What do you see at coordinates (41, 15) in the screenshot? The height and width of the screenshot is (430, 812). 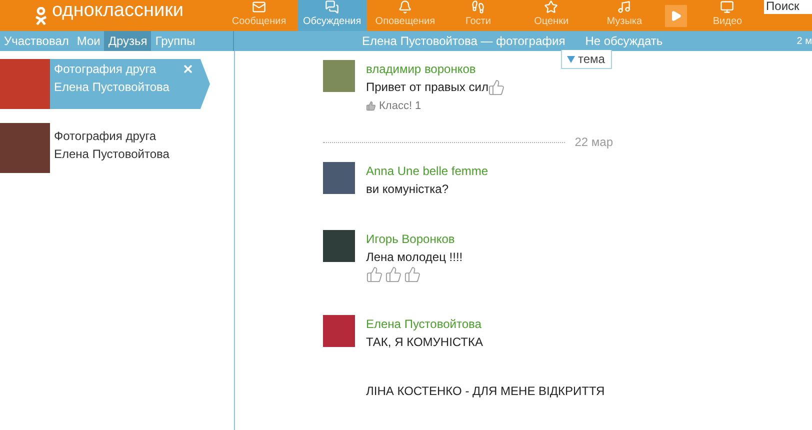 I see `logo-icon` at bounding box center [41, 15].